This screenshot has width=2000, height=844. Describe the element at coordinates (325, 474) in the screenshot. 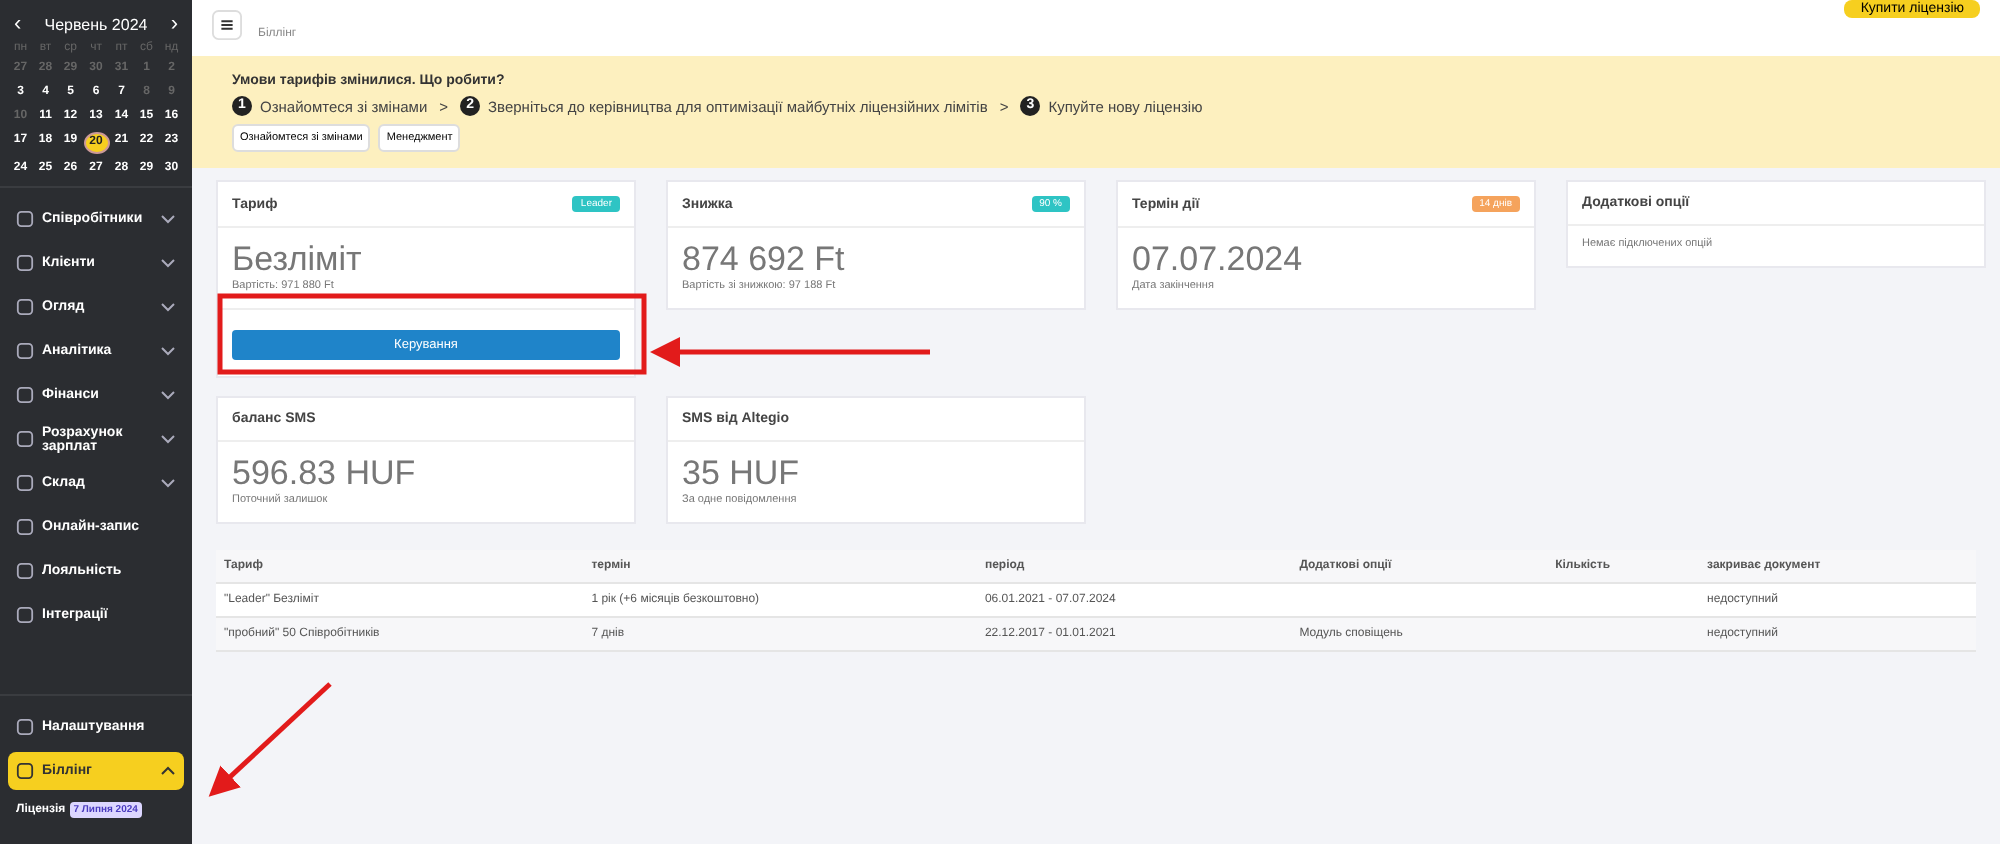

I see `card-value: 596.83 HUF` at that location.